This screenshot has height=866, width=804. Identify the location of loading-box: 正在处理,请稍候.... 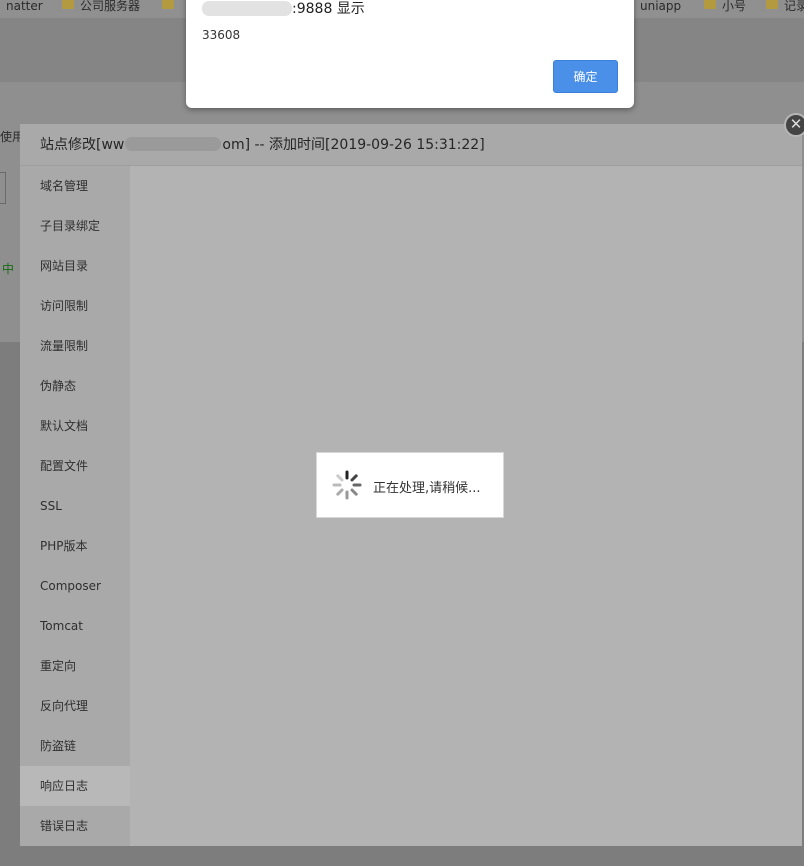
(410, 485).